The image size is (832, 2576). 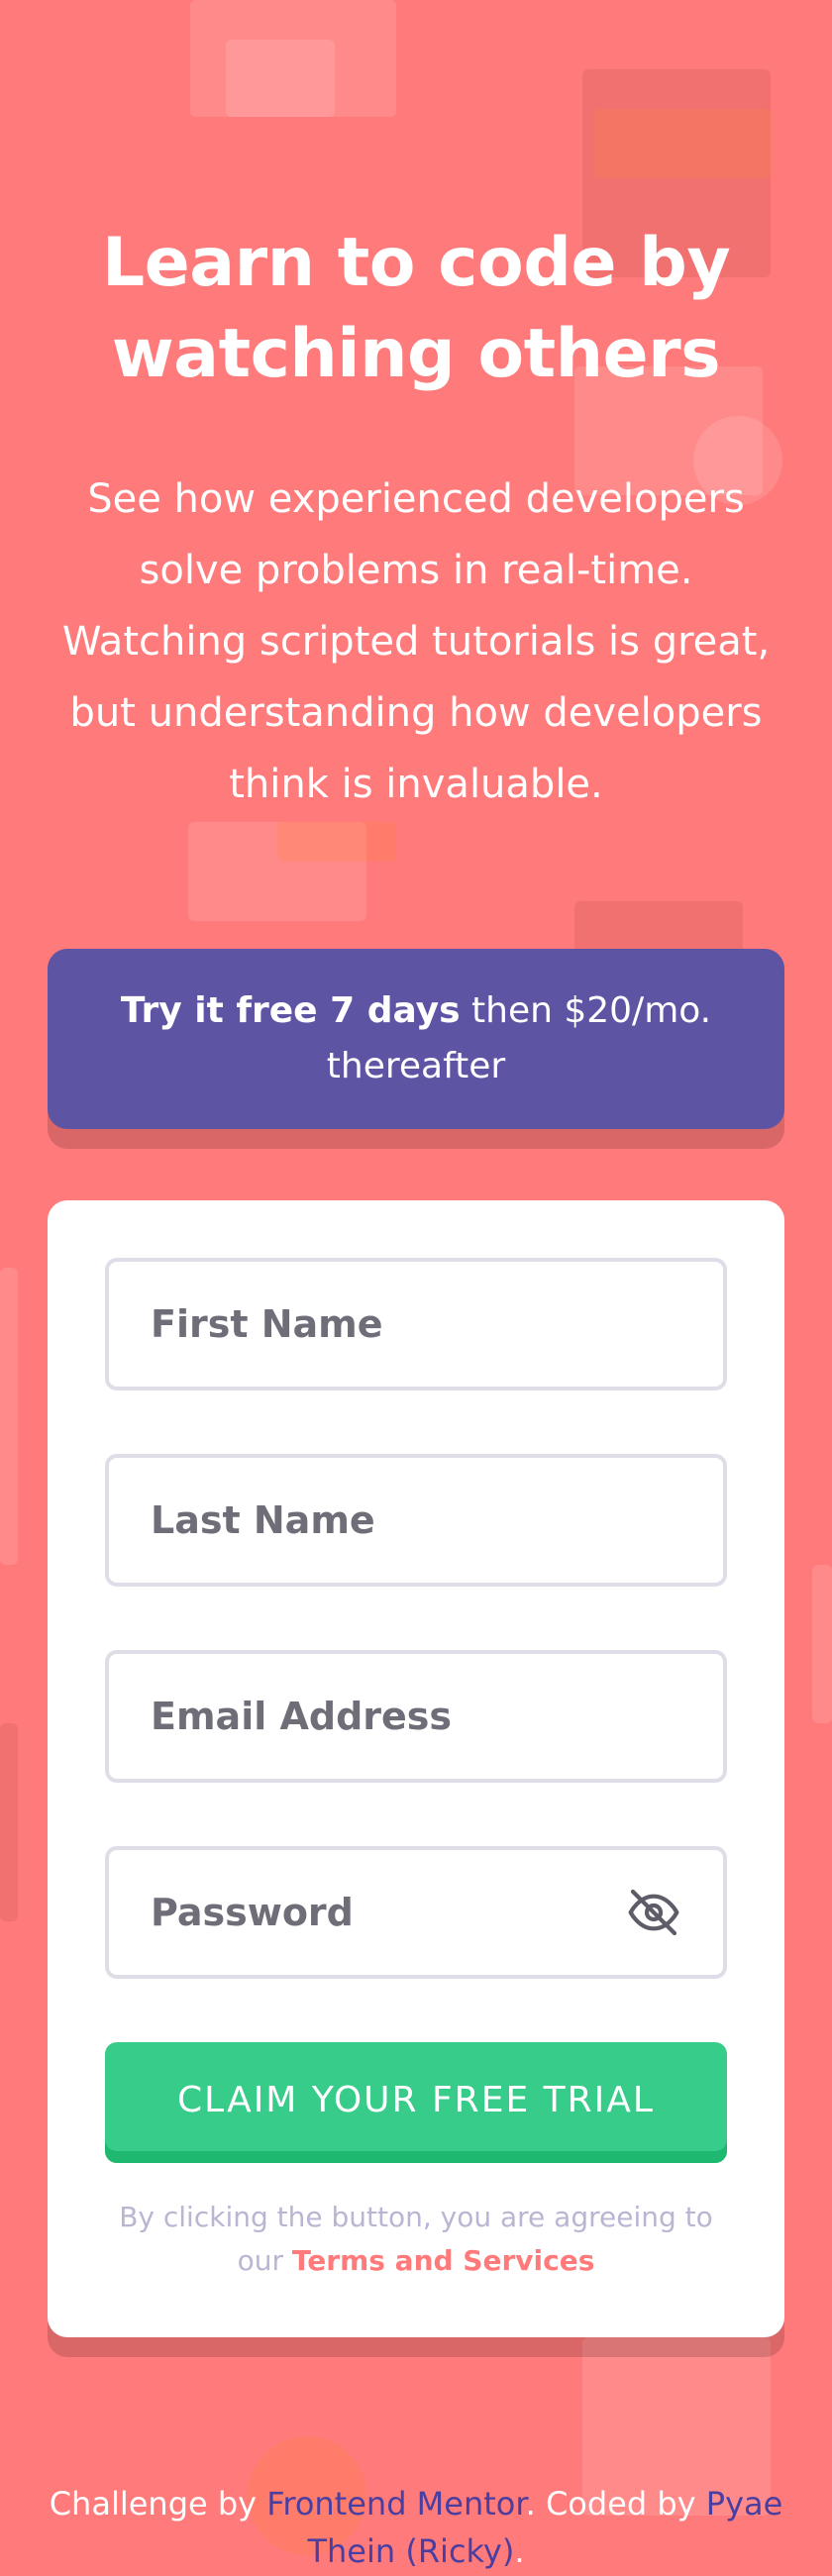 I want to click on eye-off-icon, so click(x=653, y=1912).